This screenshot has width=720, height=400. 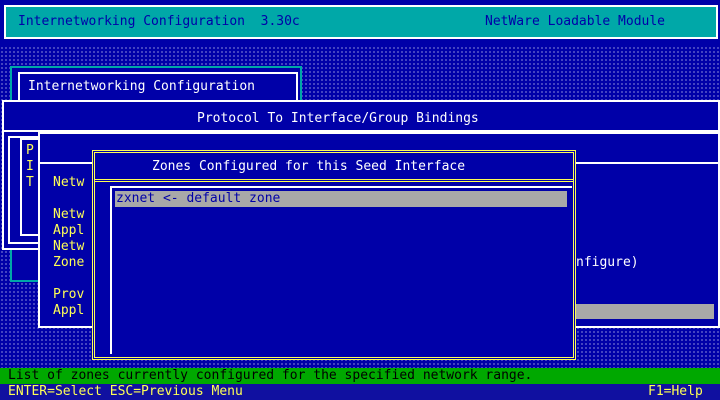 What do you see at coordinates (30, 166) in the screenshot?
I see `left-letter-i: I` at bounding box center [30, 166].